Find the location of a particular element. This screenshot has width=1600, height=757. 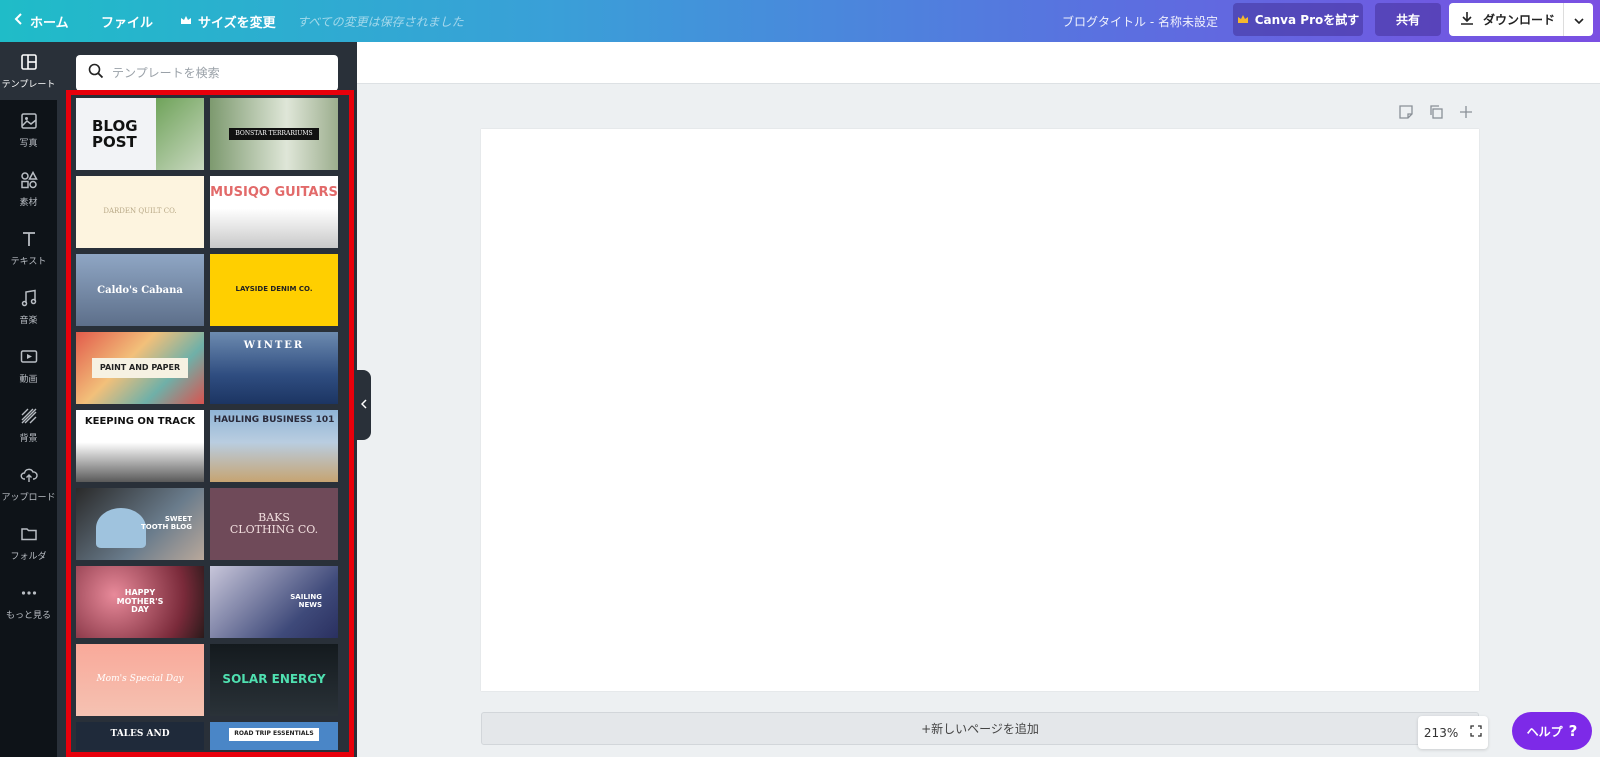

rail-item-more: もっと見る is located at coordinates (28, 602).